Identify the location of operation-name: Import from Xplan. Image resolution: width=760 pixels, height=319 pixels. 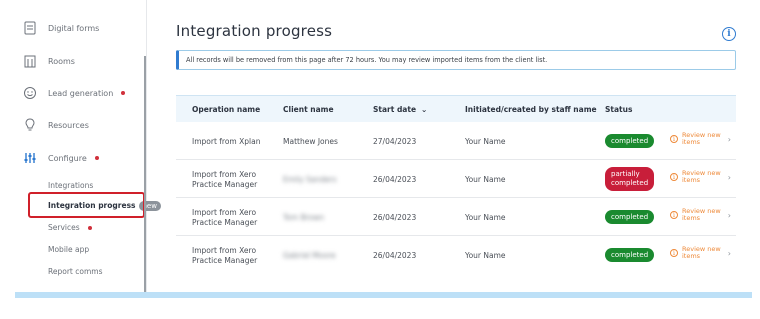
(226, 141).